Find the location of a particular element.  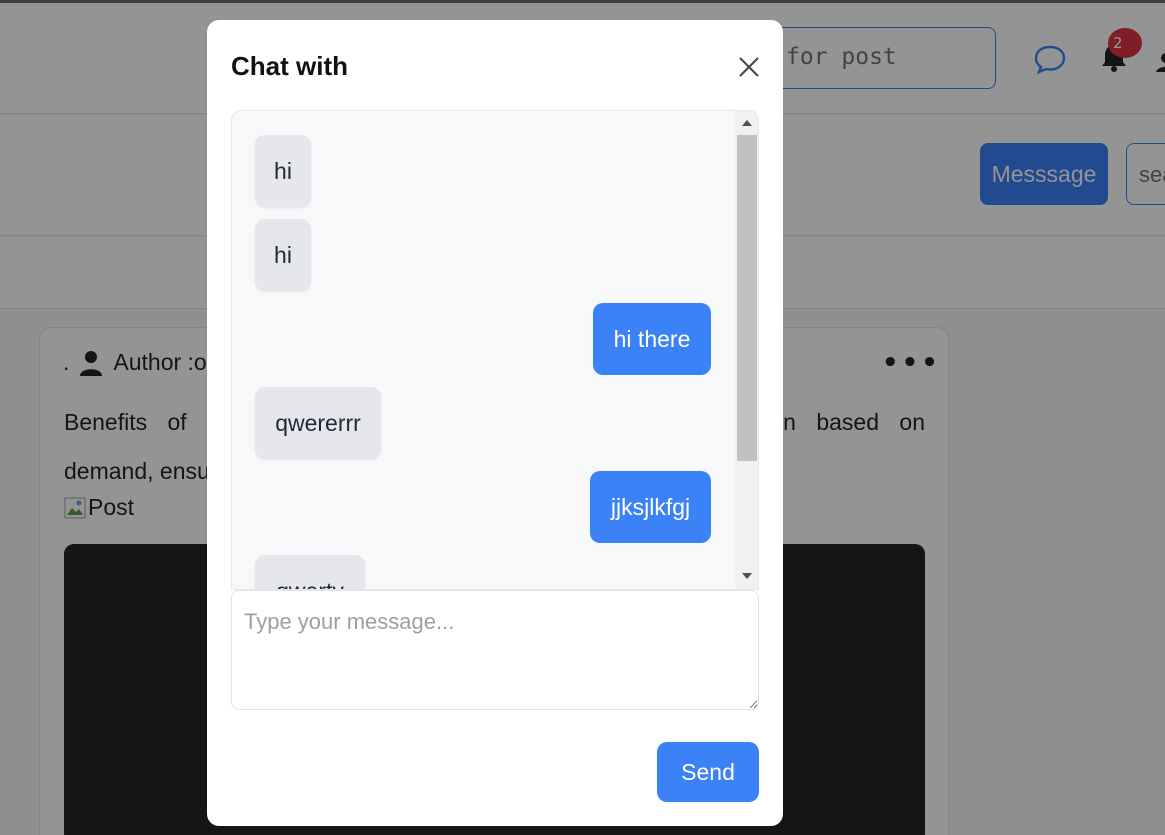

message-bubble-outgoing: jjksjlkfgj is located at coordinates (650, 507).